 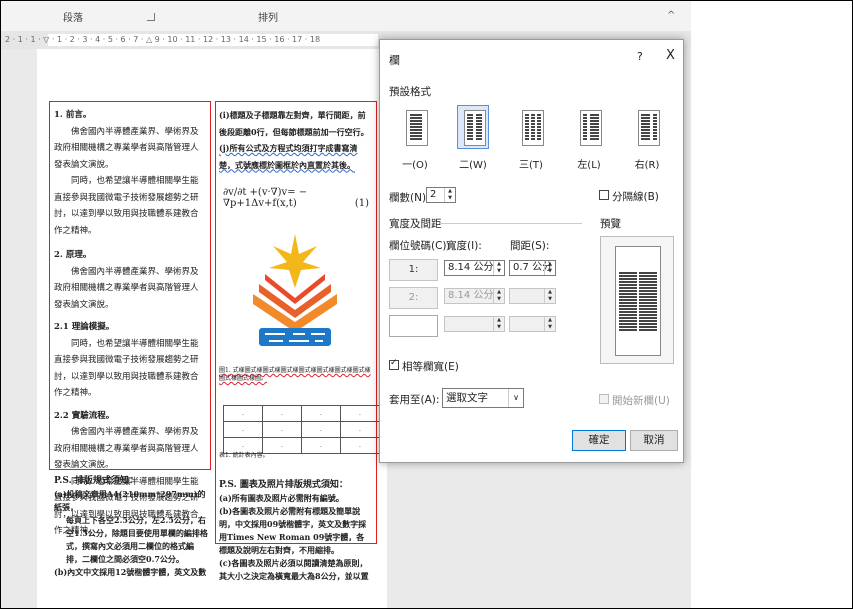 What do you see at coordinates (413, 326) in the screenshot?
I see `column-number-cell` at bounding box center [413, 326].